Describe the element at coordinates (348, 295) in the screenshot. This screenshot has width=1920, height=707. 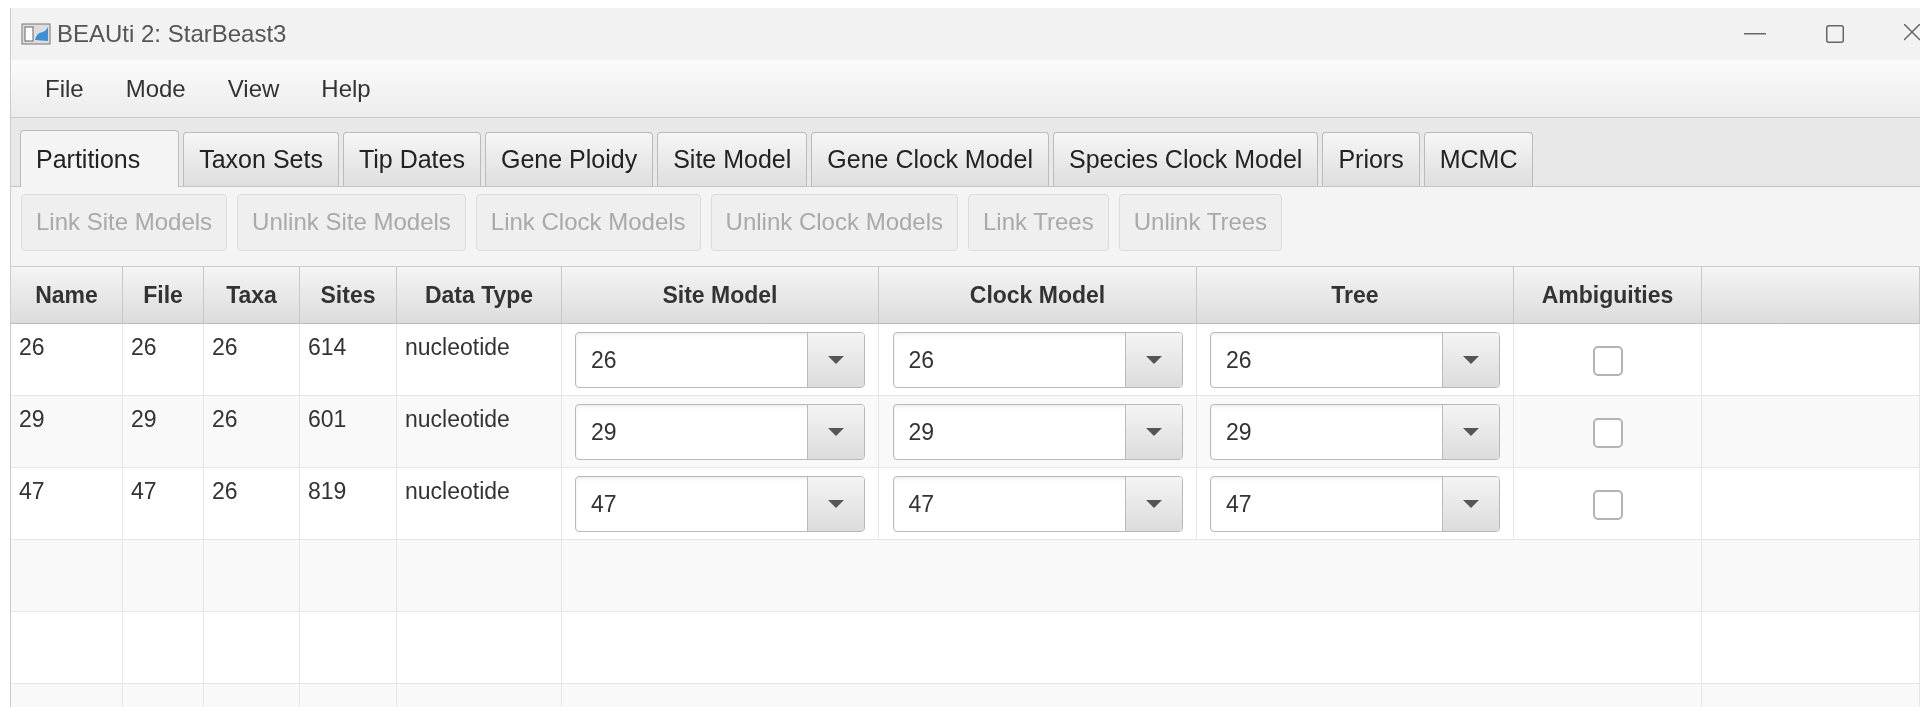
I see `column-header: Sites` at that location.